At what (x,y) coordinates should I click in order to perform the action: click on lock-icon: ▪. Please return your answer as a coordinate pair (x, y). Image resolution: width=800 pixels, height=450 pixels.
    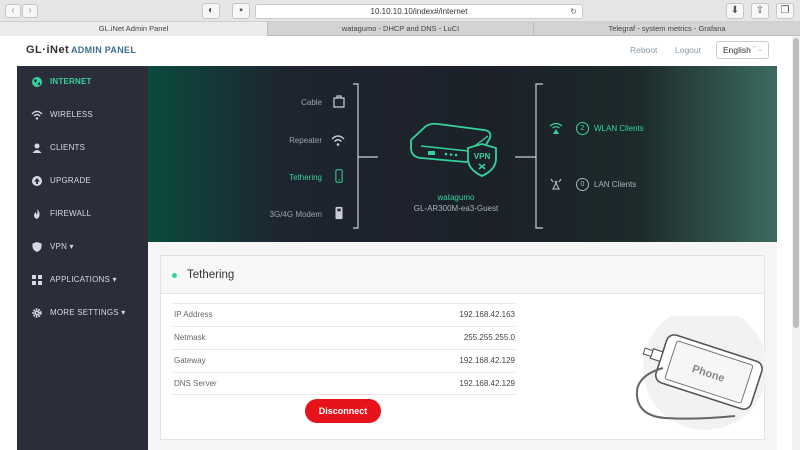
    Looking at the image, I should click on (241, 11).